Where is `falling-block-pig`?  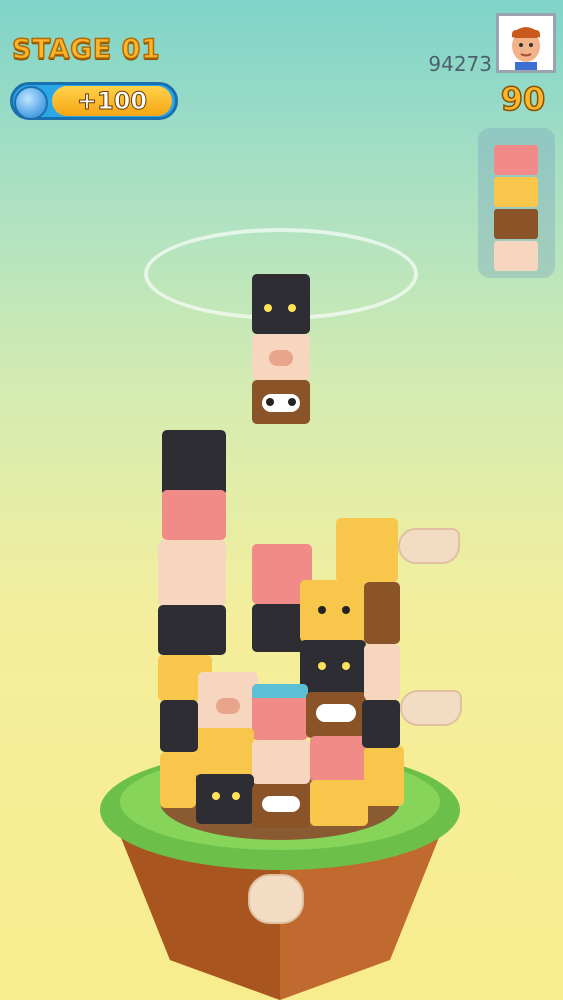 falling-block-pig is located at coordinates (281, 357).